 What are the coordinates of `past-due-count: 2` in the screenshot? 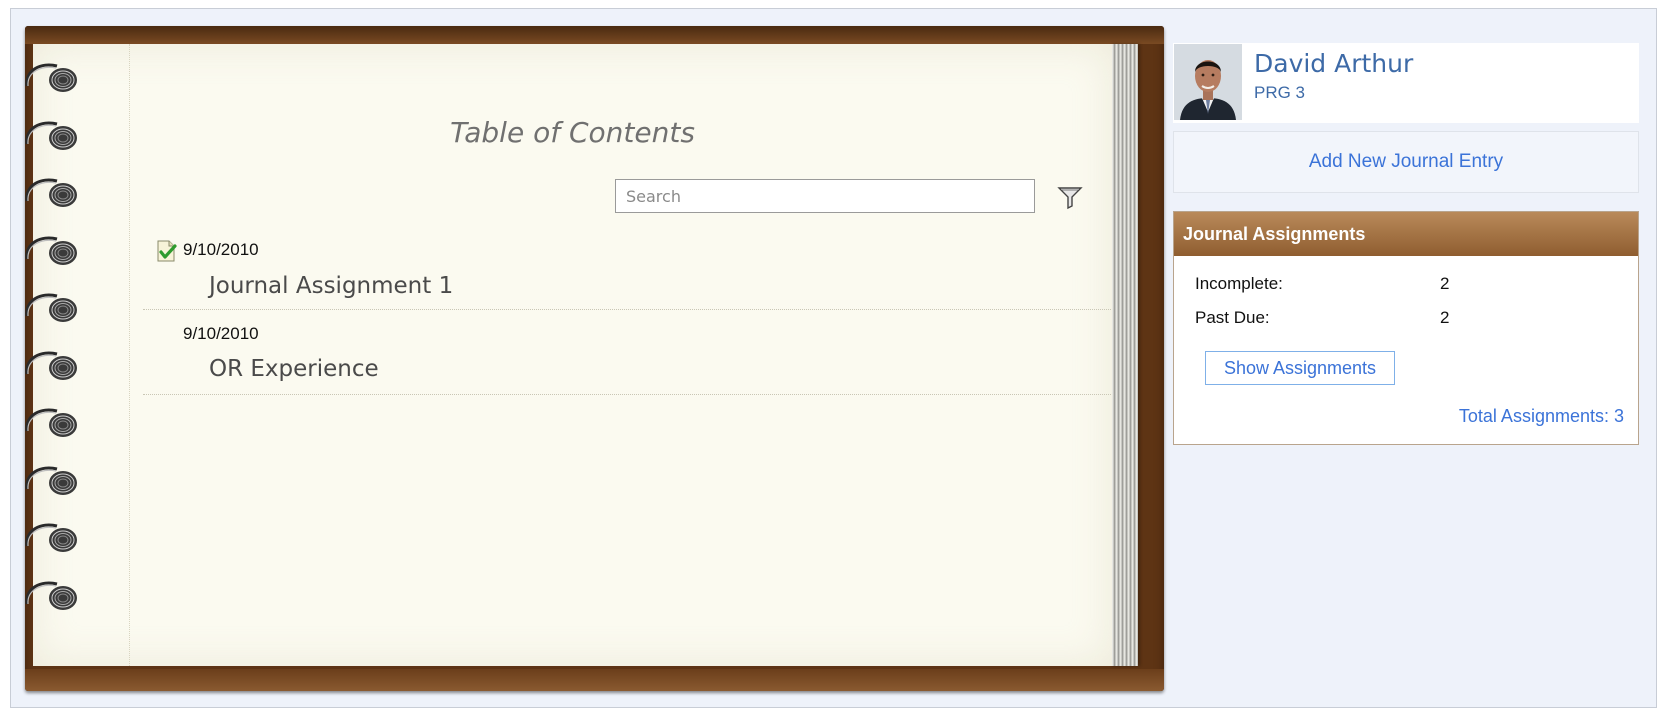 It's located at (1445, 317).